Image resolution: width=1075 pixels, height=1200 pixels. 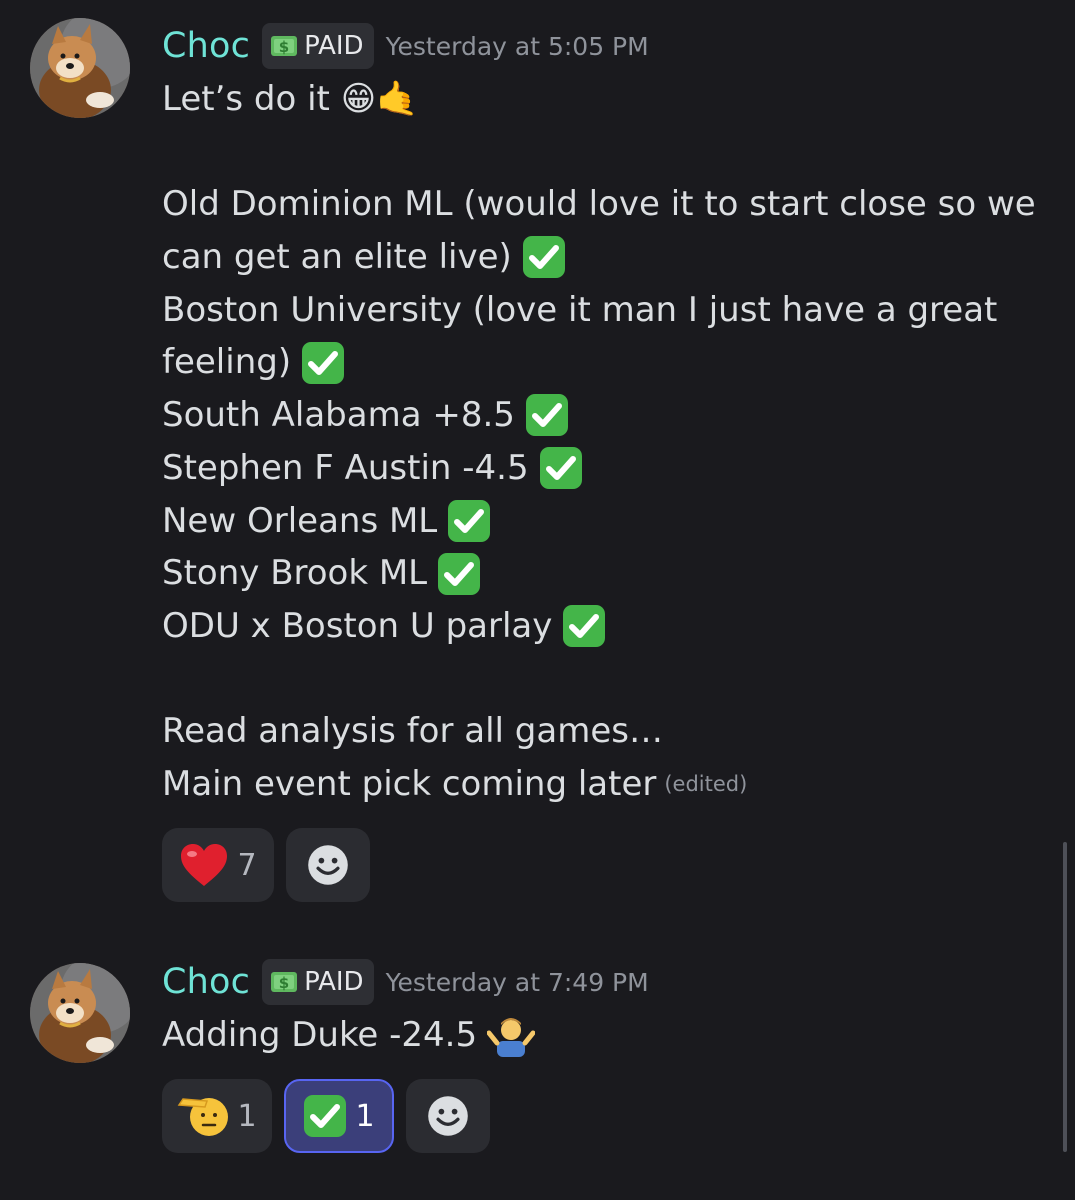 What do you see at coordinates (602, 362) in the screenshot?
I see `message-line: feeling)` at bounding box center [602, 362].